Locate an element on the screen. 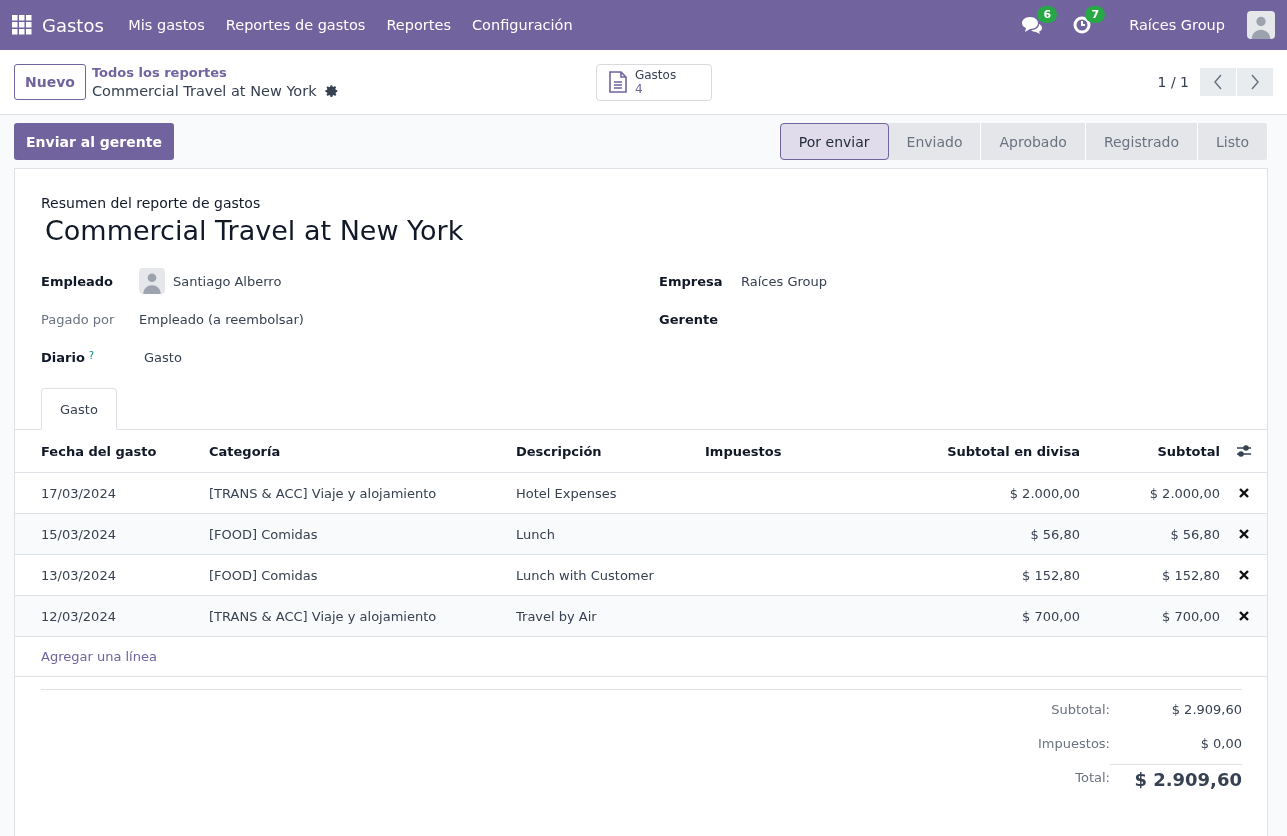  chevron-right-icon is located at coordinates (1255, 82).